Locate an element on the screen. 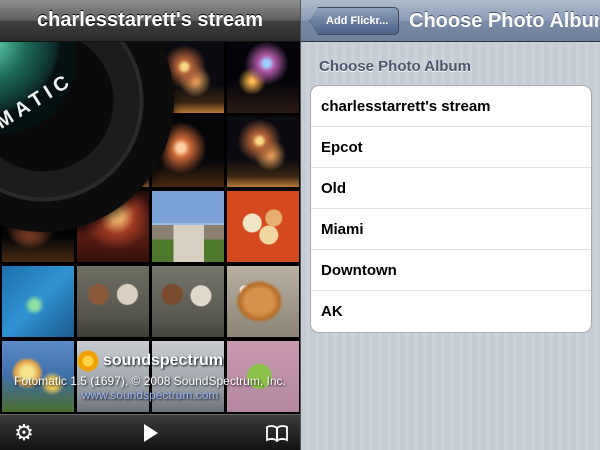  section-header: Choose Photo Album is located at coordinates (395, 66).